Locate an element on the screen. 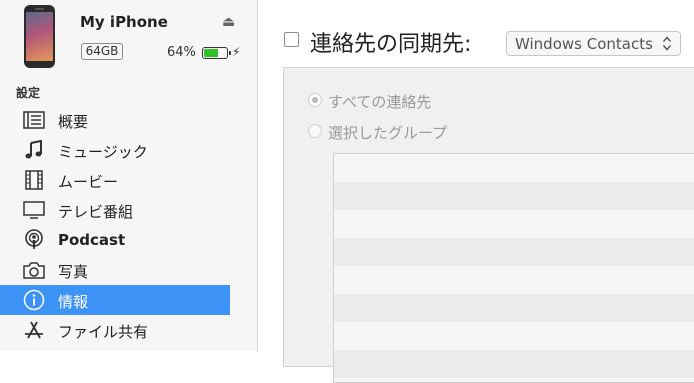 The image size is (694, 383). battery-icon is located at coordinates (216, 53).